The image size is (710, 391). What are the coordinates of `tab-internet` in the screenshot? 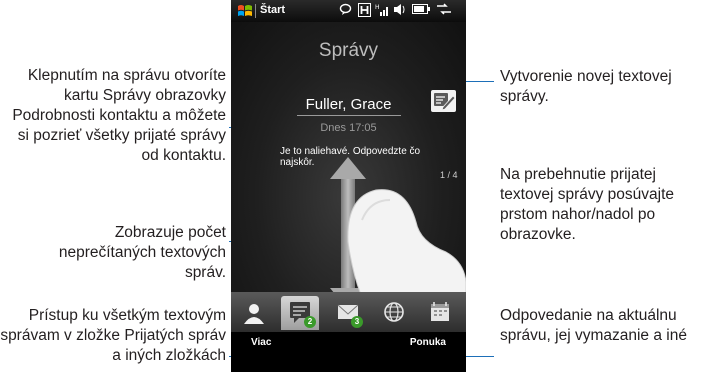 It's located at (394, 313).